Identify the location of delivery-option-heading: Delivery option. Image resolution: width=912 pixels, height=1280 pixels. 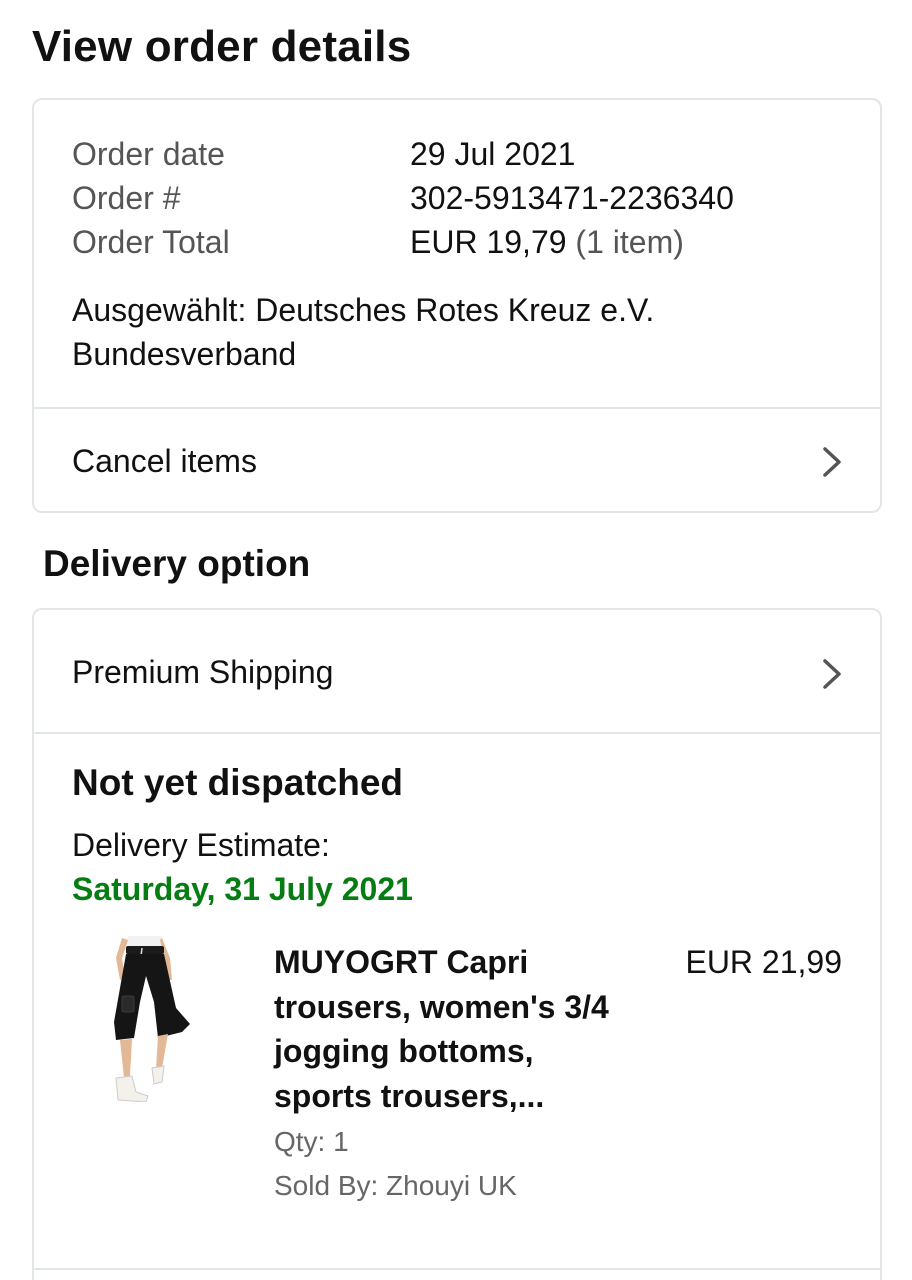
(177, 563).